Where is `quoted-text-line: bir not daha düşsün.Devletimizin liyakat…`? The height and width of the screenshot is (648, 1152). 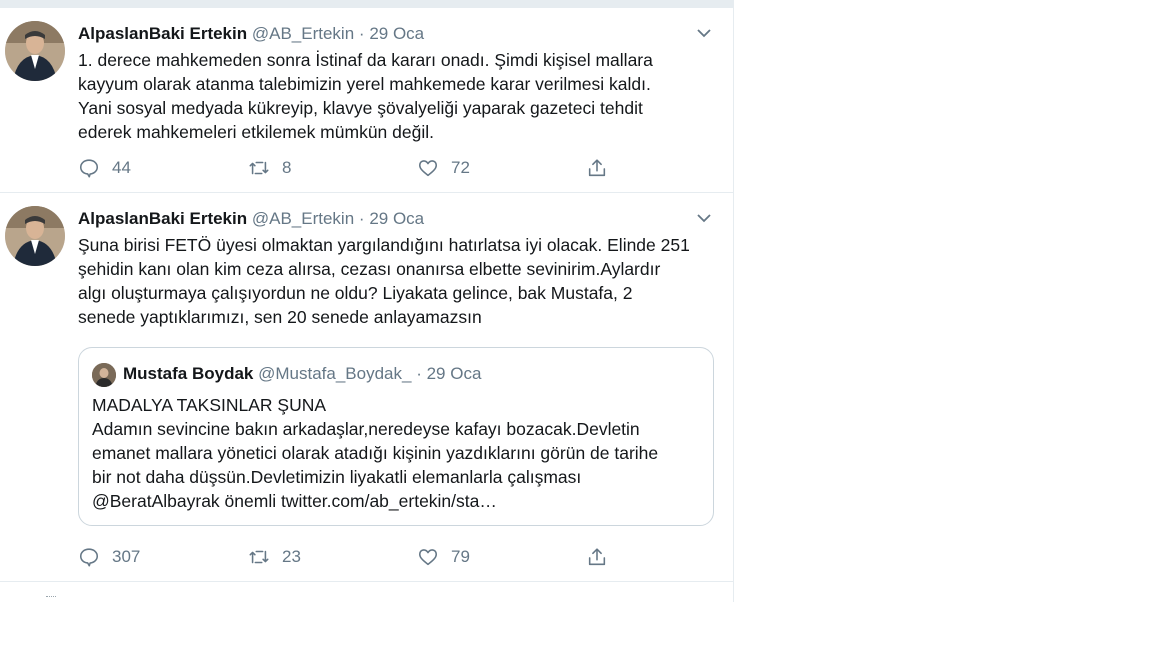 quoted-text-line: bir not daha düşsün.Devletimizin liyakat… is located at coordinates (337, 477).